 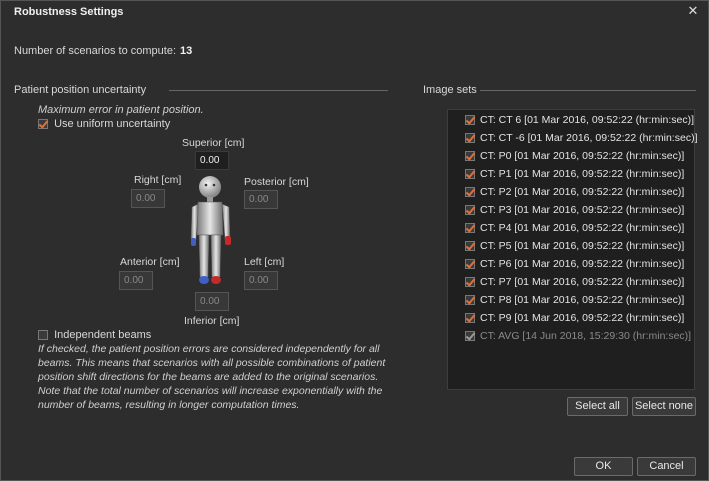 What do you see at coordinates (261, 280) in the screenshot?
I see `left-input: 0.00` at bounding box center [261, 280].